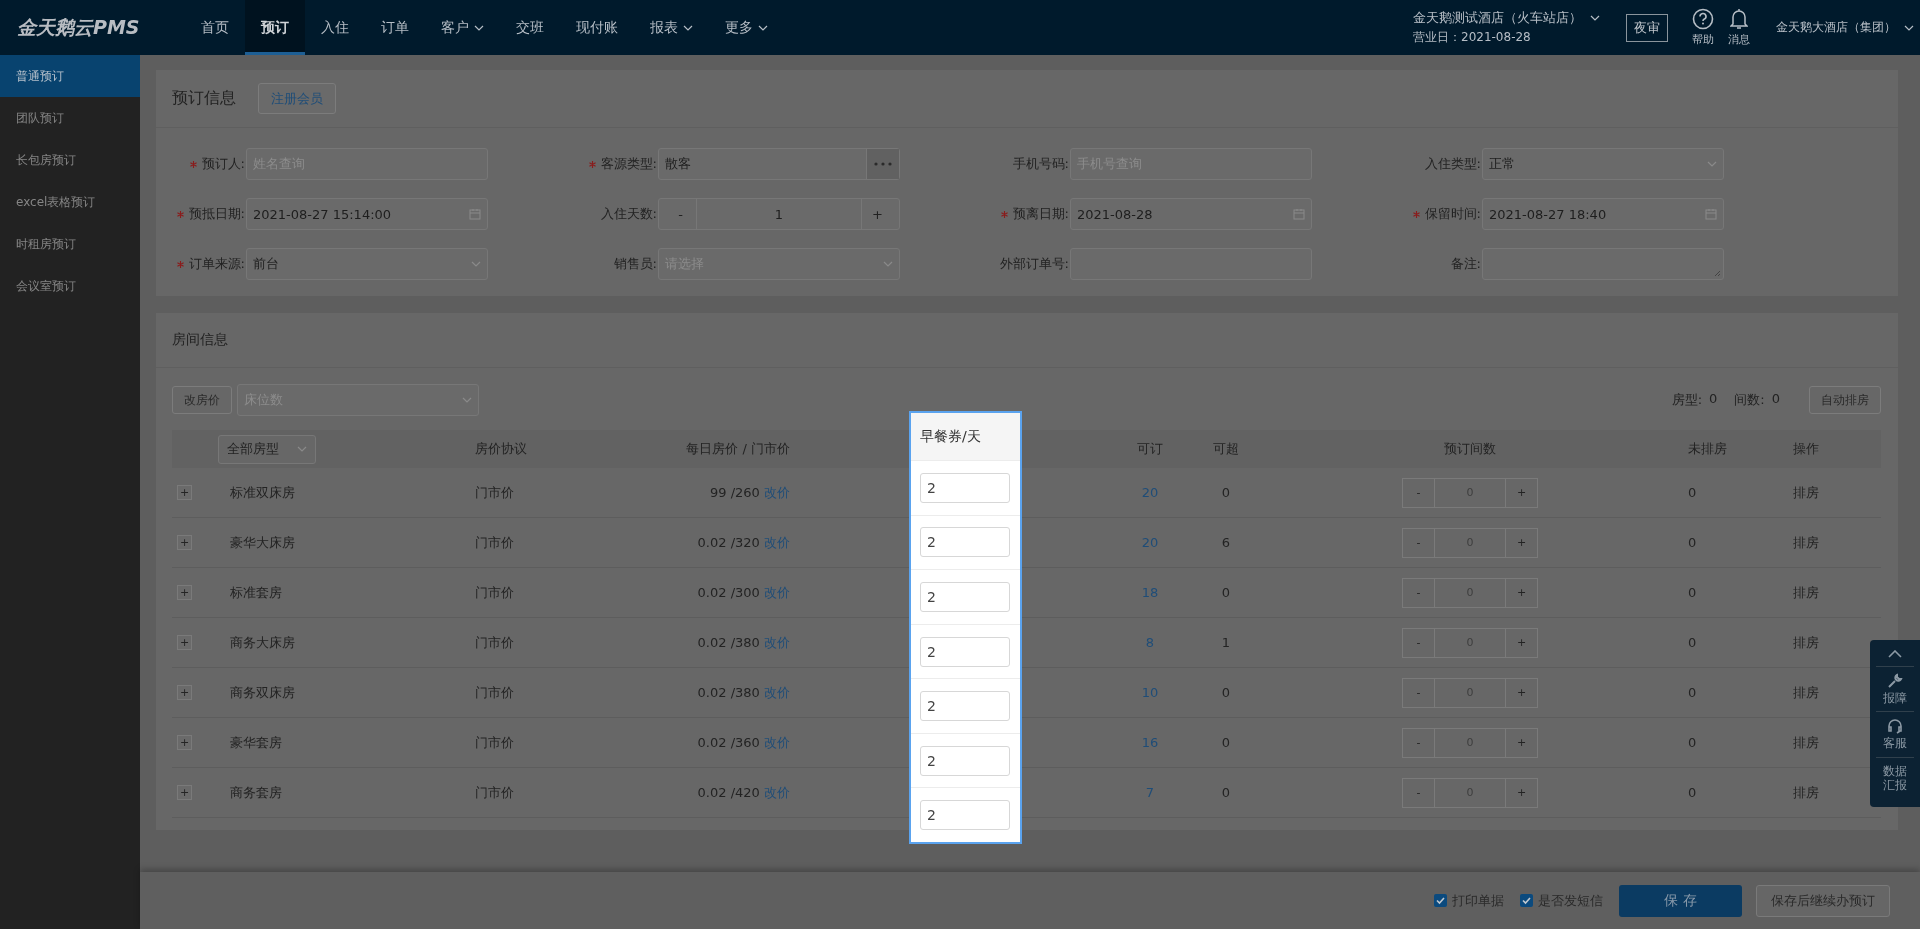 The width and height of the screenshot is (1920, 929). I want to click on field-label: 销售员:, so click(635, 264).